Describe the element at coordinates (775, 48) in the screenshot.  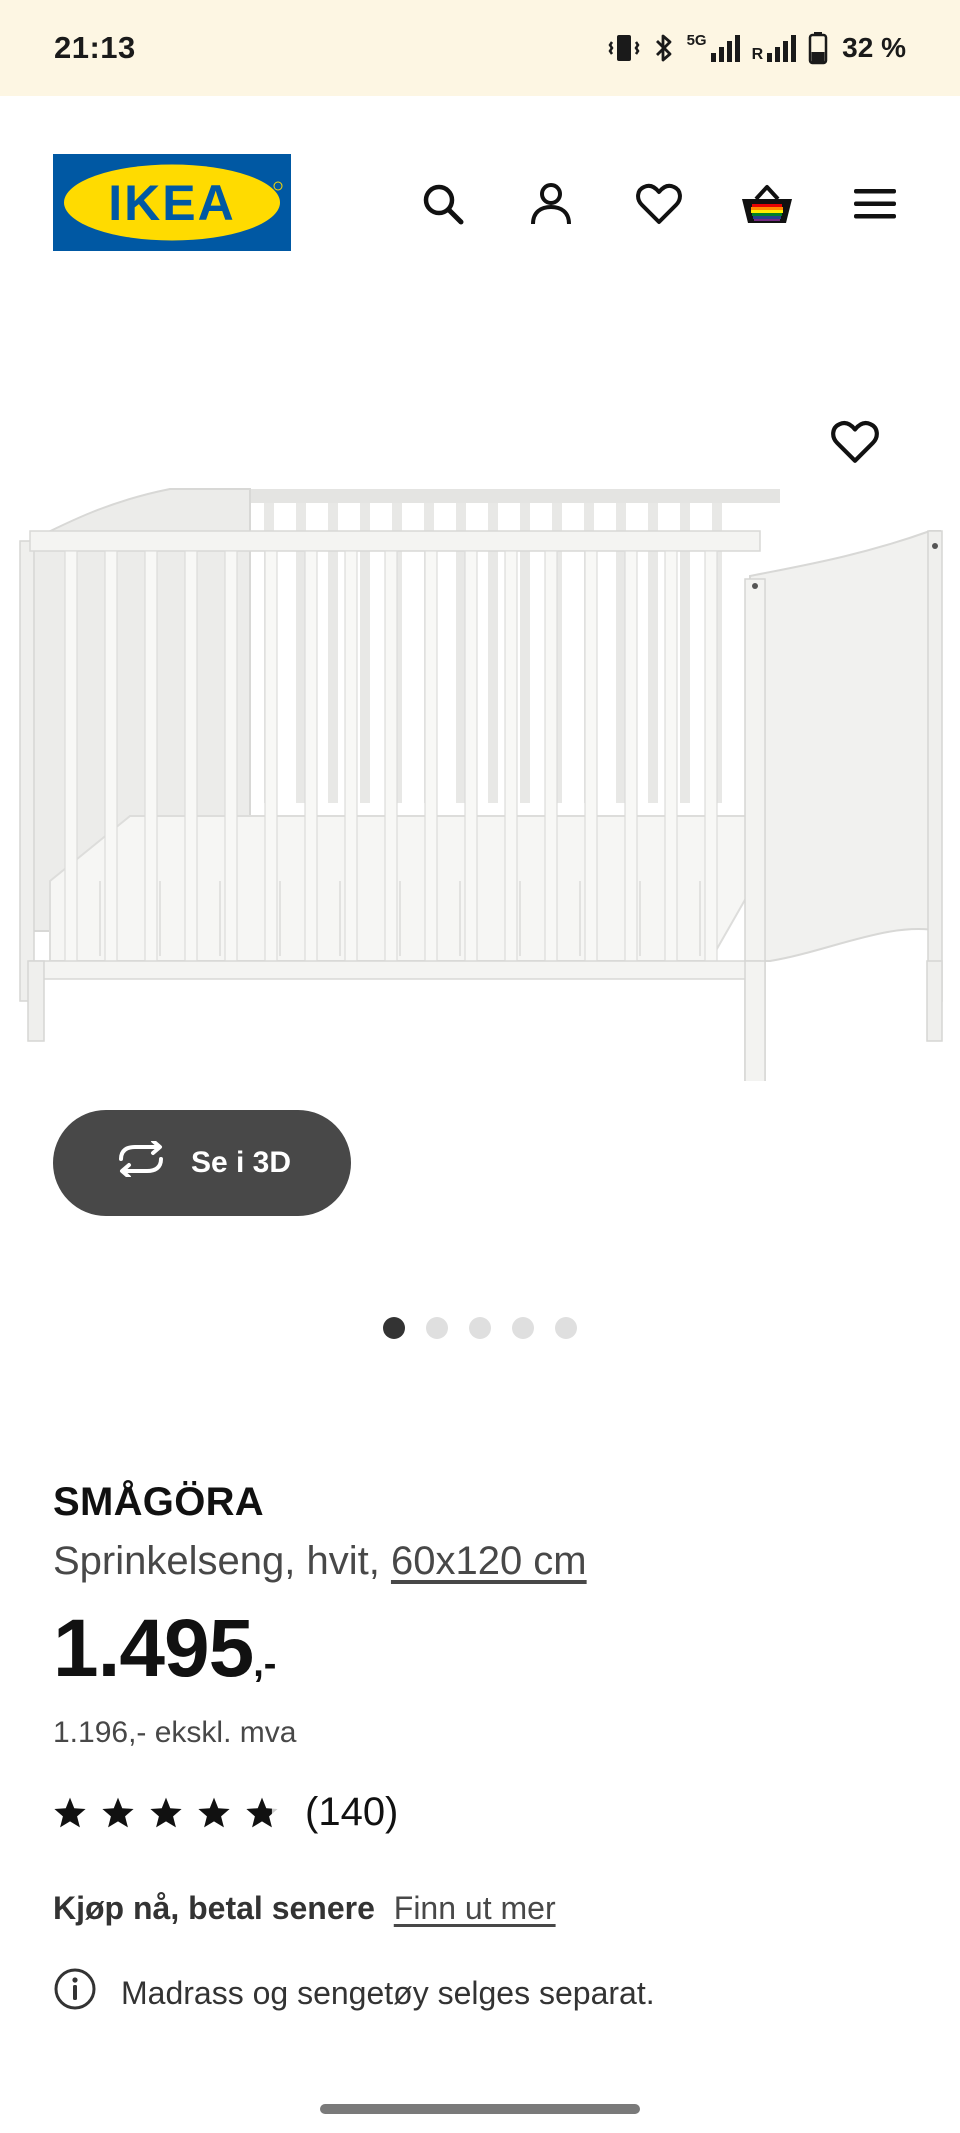
I see `signal-roaming-icon: R` at that location.